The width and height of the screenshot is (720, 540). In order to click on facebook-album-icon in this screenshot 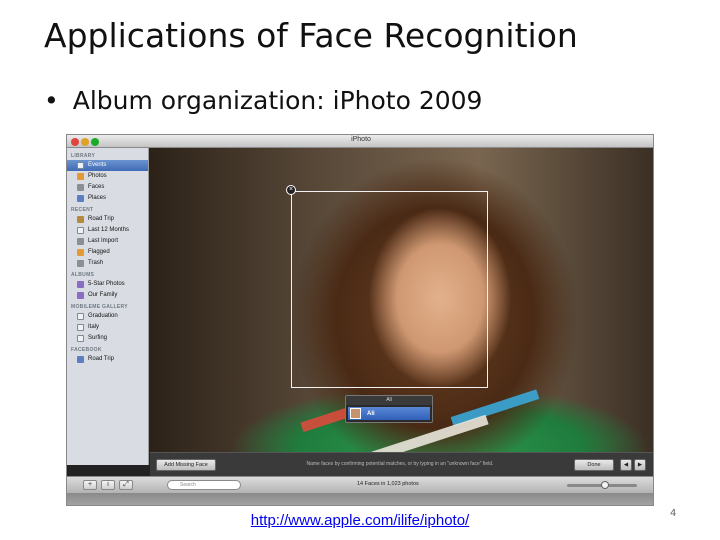, I will do `click(80, 359)`.